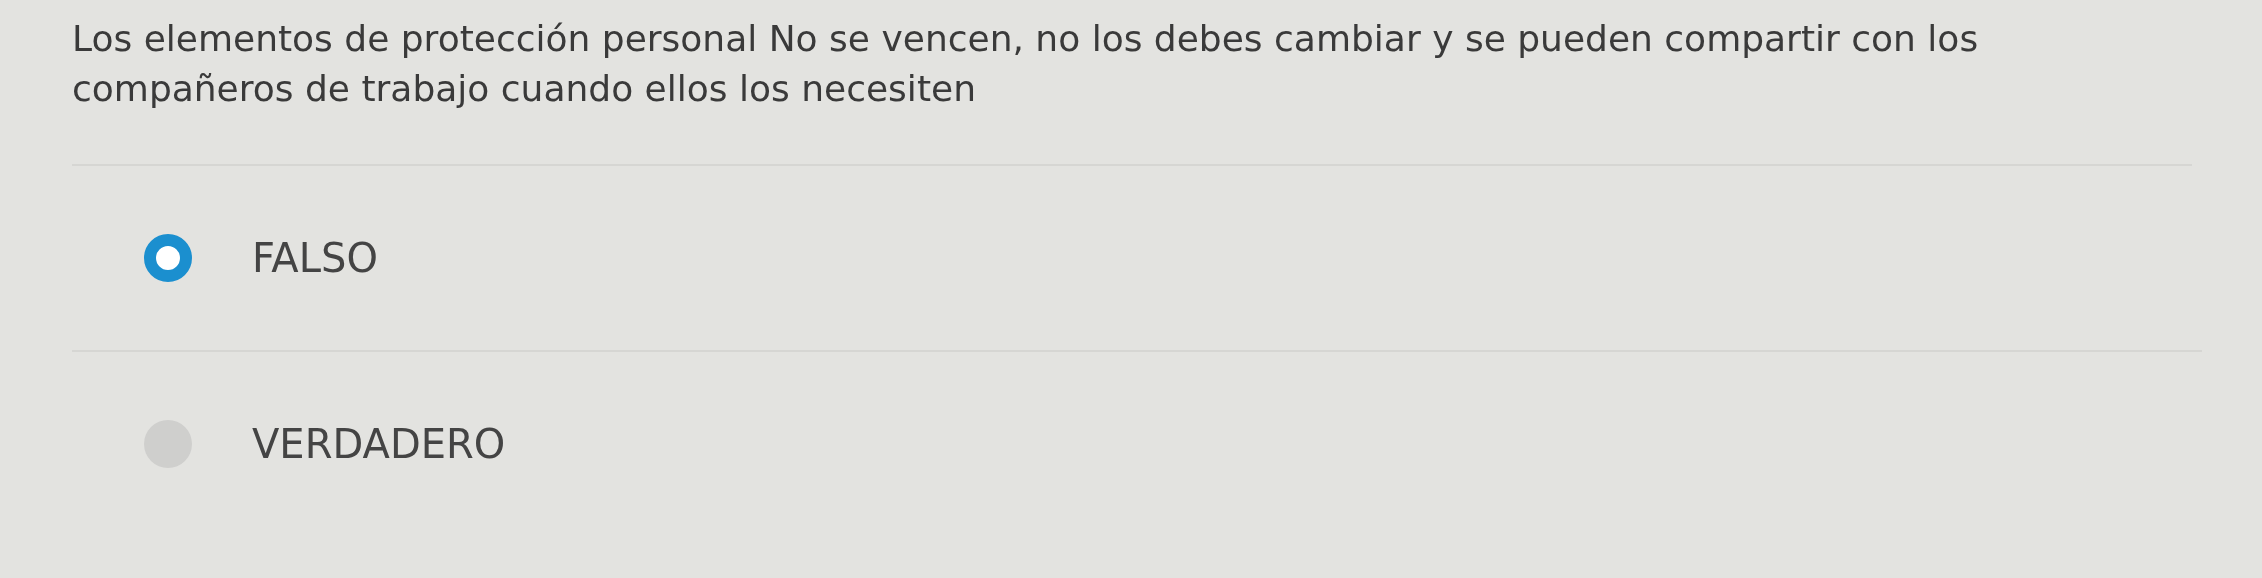 The height and width of the screenshot is (578, 2262). What do you see at coordinates (168, 258) in the screenshot?
I see `radio-button` at bounding box center [168, 258].